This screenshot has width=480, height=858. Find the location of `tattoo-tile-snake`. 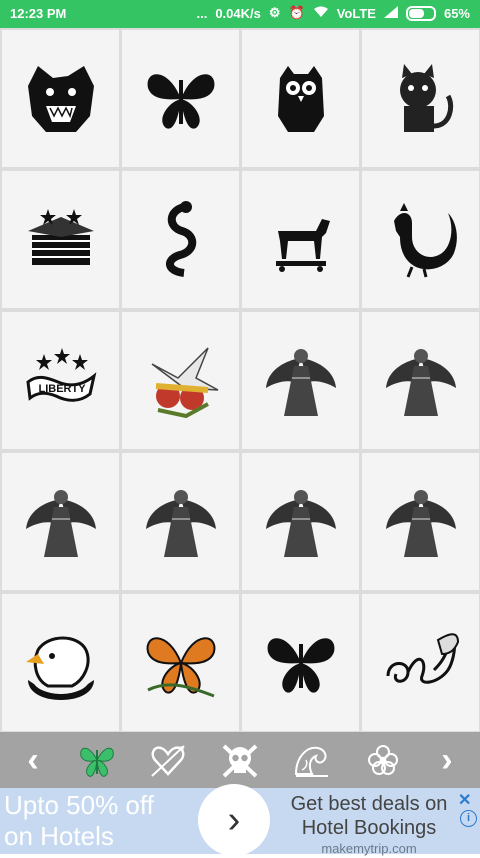

tattoo-tile-snake is located at coordinates (180, 239).